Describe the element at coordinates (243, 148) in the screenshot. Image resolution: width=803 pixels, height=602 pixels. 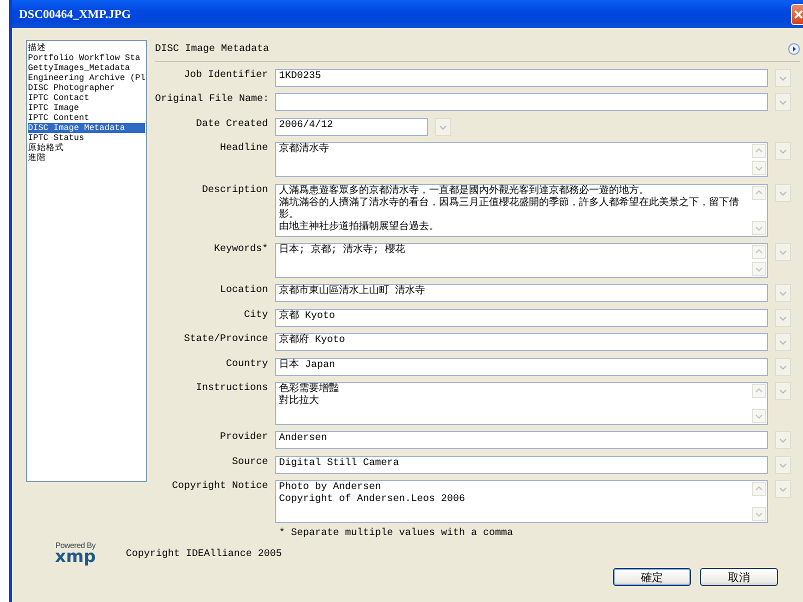
I see `field-label: Headline` at that location.